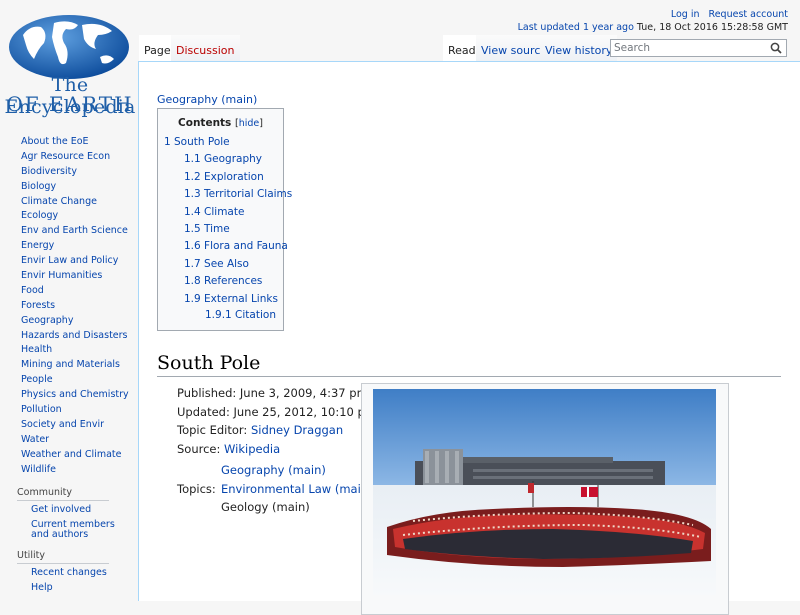 This screenshot has height=615, width=800. I want to click on source-link: Wikipedia, so click(252, 449).